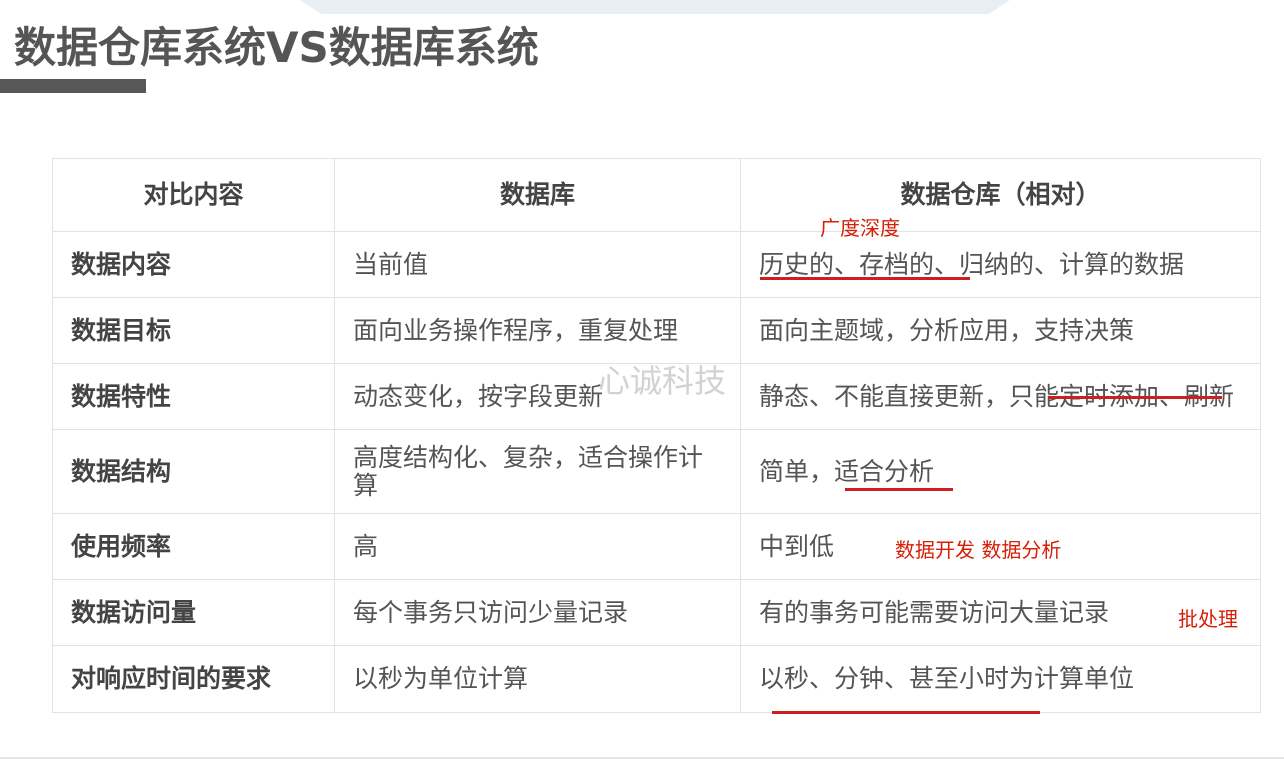 Image resolution: width=1284 pixels, height=760 pixels. What do you see at coordinates (537, 546) in the screenshot?
I see `database-cell: 高` at bounding box center [537, 546].